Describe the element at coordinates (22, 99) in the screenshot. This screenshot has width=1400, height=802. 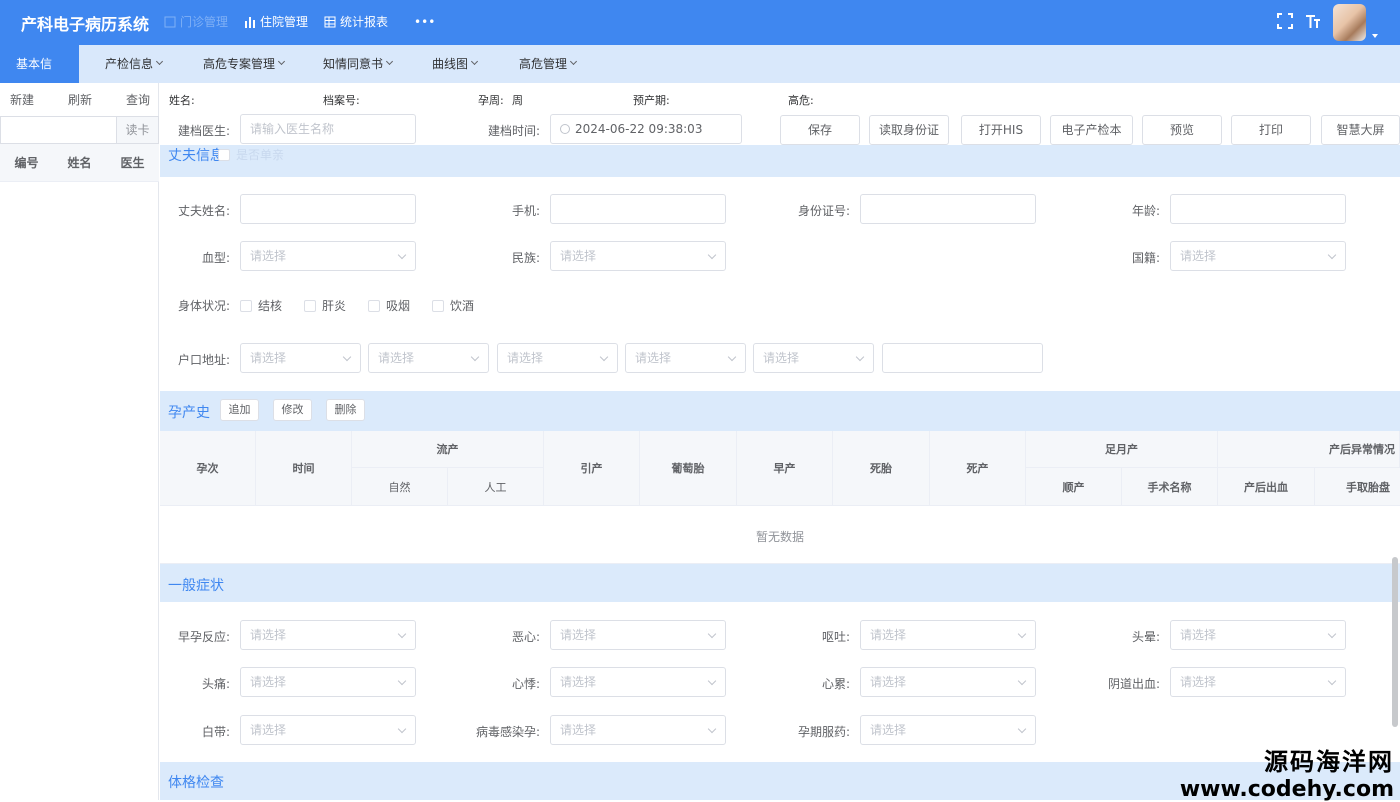
I see `new-button: 新建` at that location.